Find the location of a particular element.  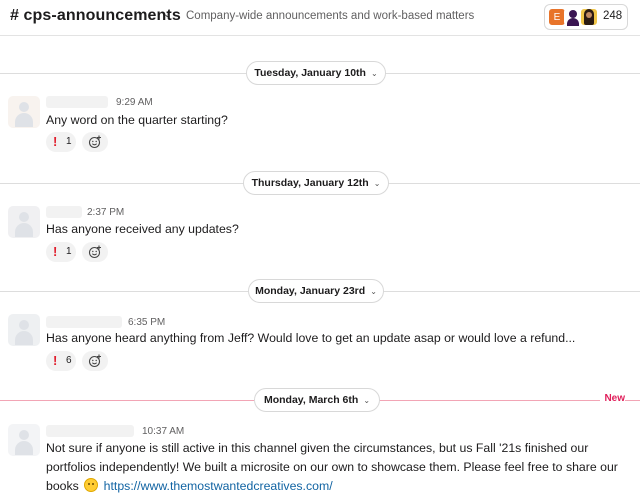

date-divider-new: Monday, March 6th ⌄ New is located at coordinates (320, 400).